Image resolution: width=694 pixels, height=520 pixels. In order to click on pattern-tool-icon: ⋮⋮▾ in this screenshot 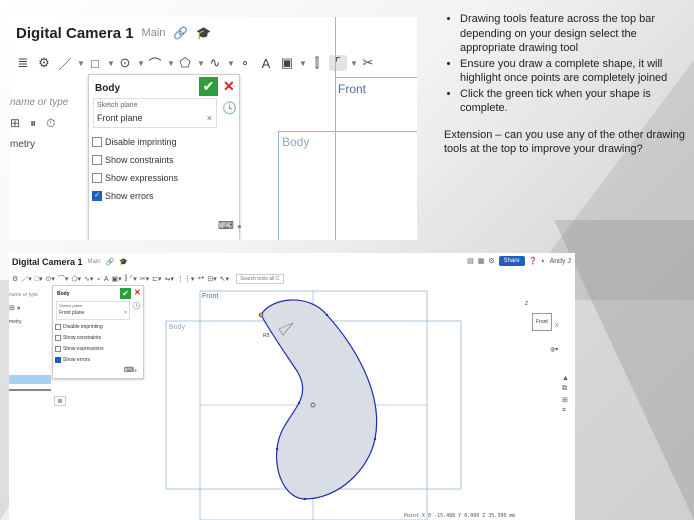, I will do `click(186, 279)`.